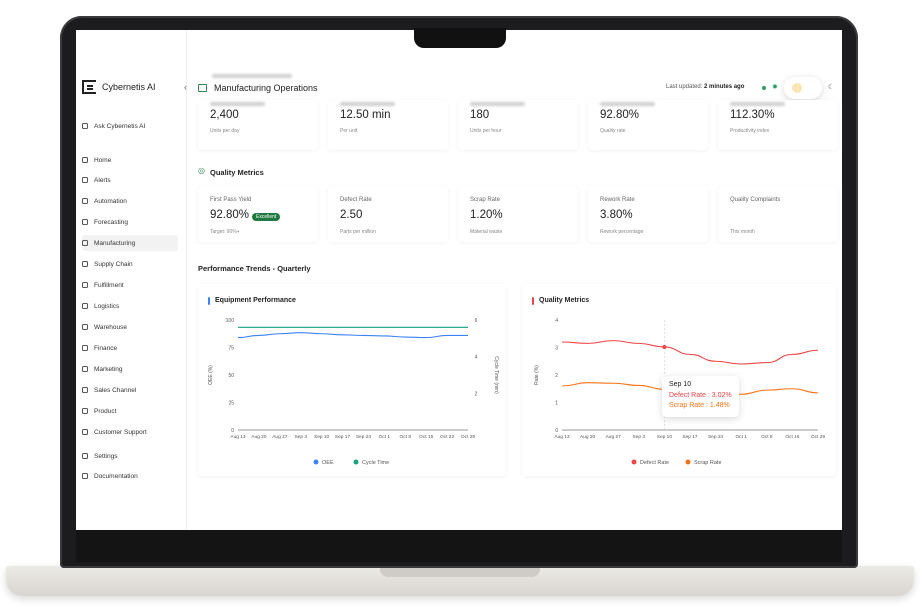 Image resolution: width=920 pixels, height=606 pixels. What do you see at coordinates (130, 456) in the screenshot?
I see `sidebar-item-settings: Settings` at bounding box center [130, 456].